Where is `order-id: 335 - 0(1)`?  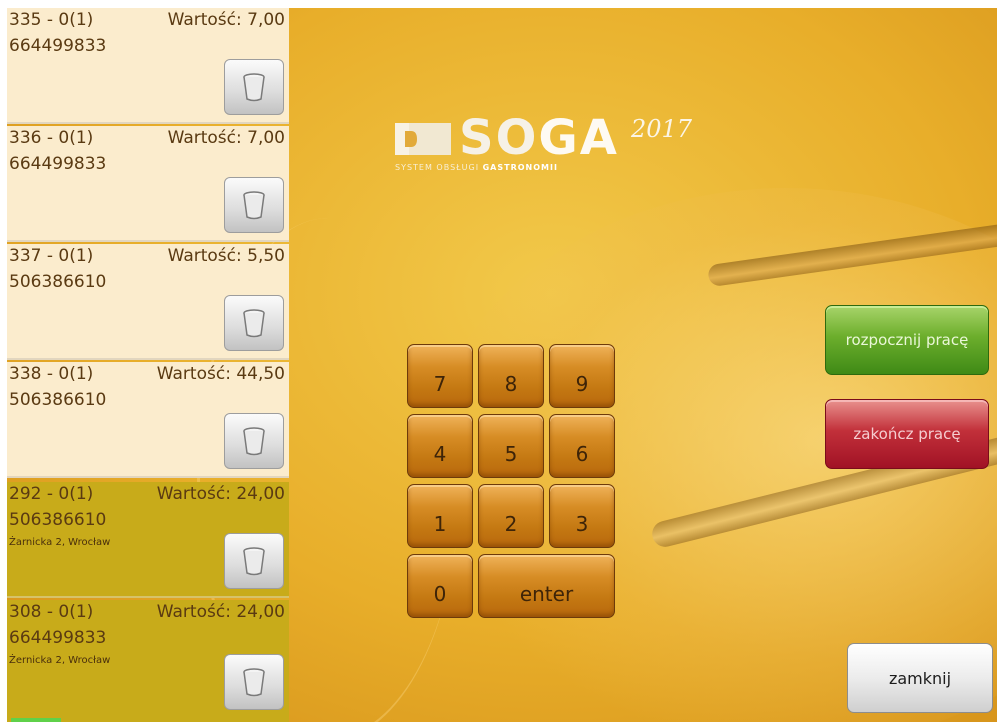
order-id: 335 - 0(1) is located at coordinates (51, 20).